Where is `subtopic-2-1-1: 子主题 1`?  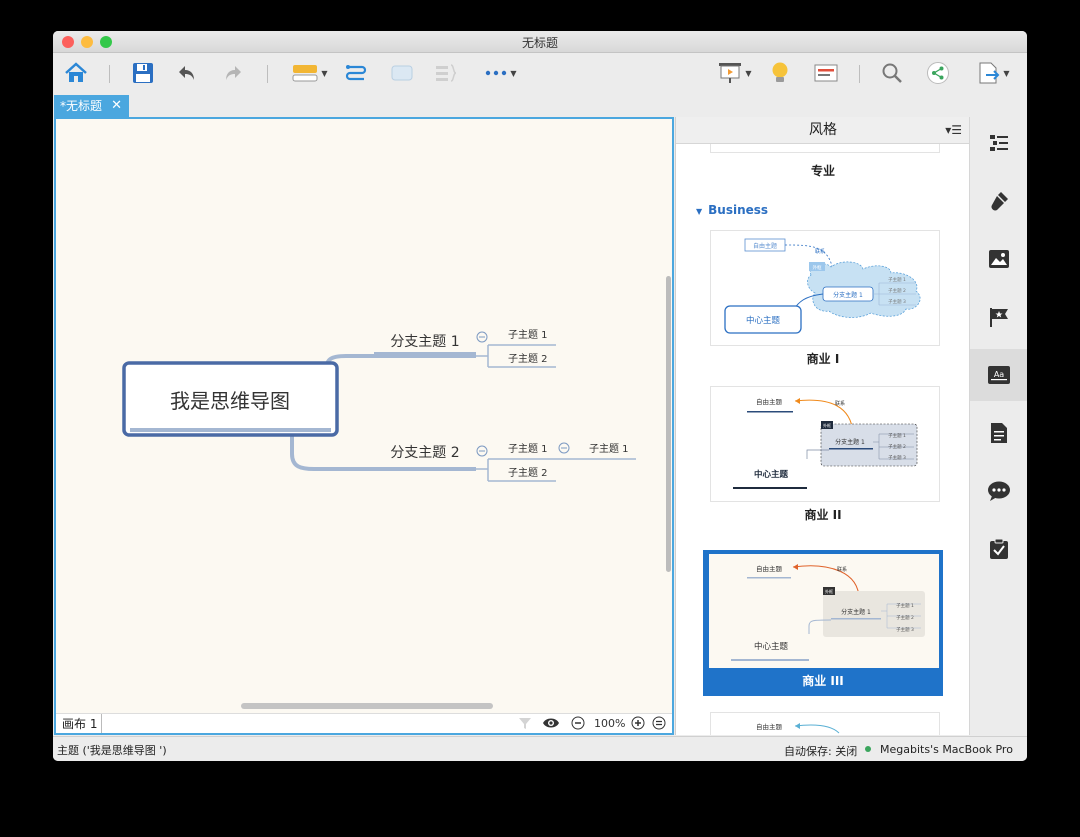
subtopic-2-1-1: 子主题 1 is located at coordinates (609, 449).